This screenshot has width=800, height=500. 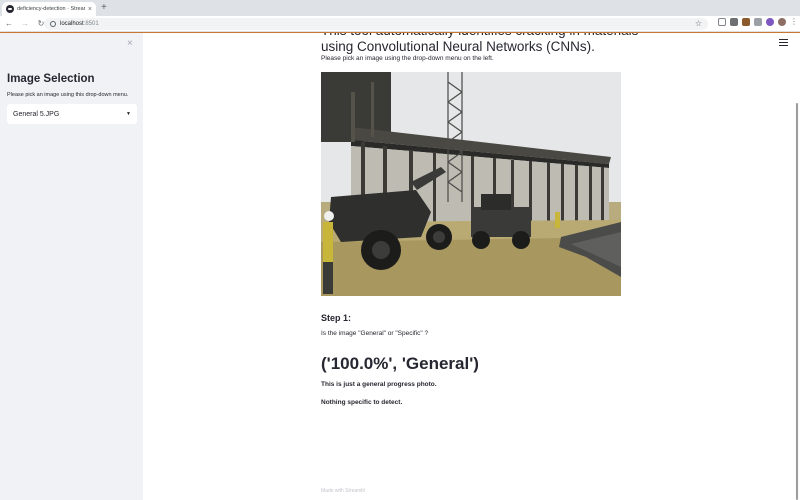 I want to click on browser-menu-icon: ⋮, so click(x=794, y=22).